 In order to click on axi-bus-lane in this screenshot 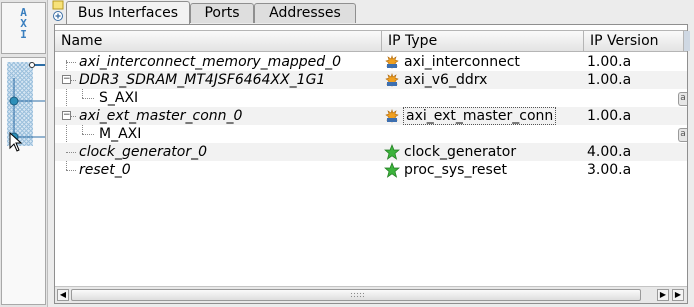, I will do `click(23, 181)`.